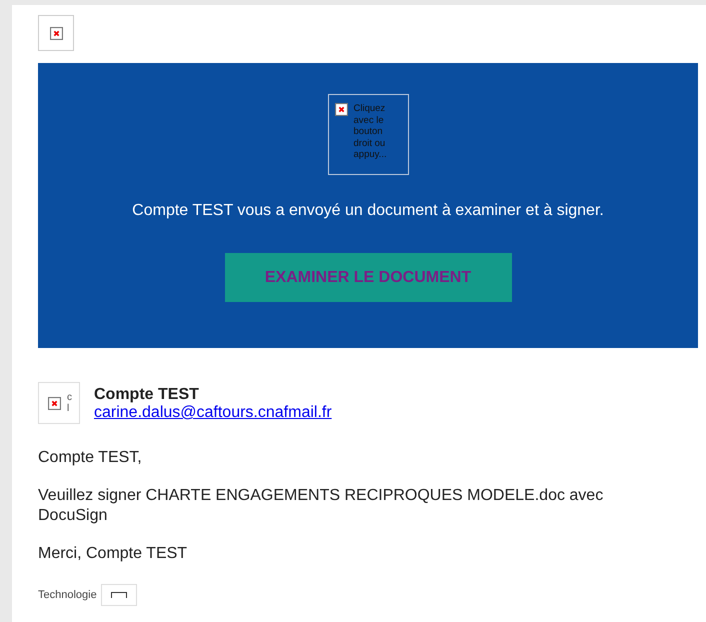 The image size is (706, 622). Describe the element at coordinates (68, 408) in the screenshot. I see `image-alt-text: l` at that location.